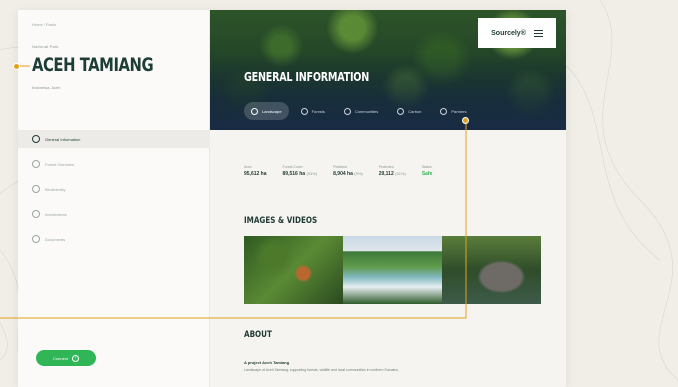 This screenshot has height=387, width=678. I want to click on stat-area: Area 95,612 ha, so click(255, 171).